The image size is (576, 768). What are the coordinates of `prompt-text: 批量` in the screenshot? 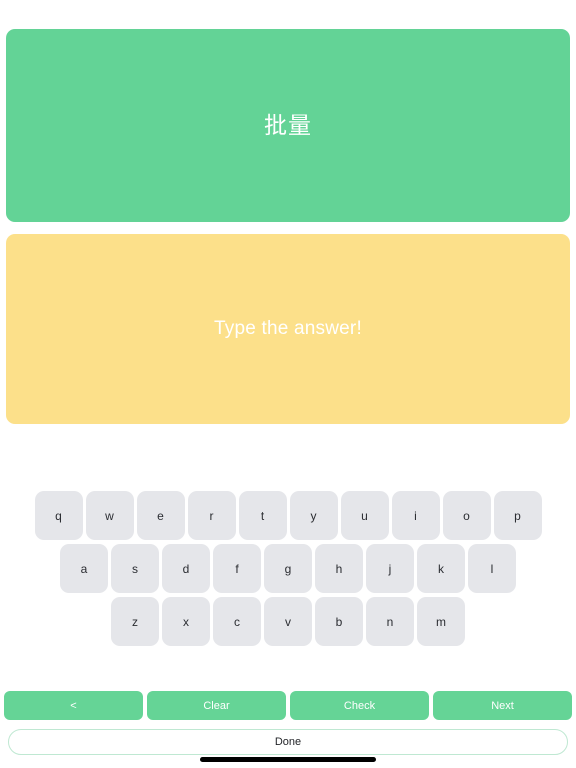 It's located at (288, 124).